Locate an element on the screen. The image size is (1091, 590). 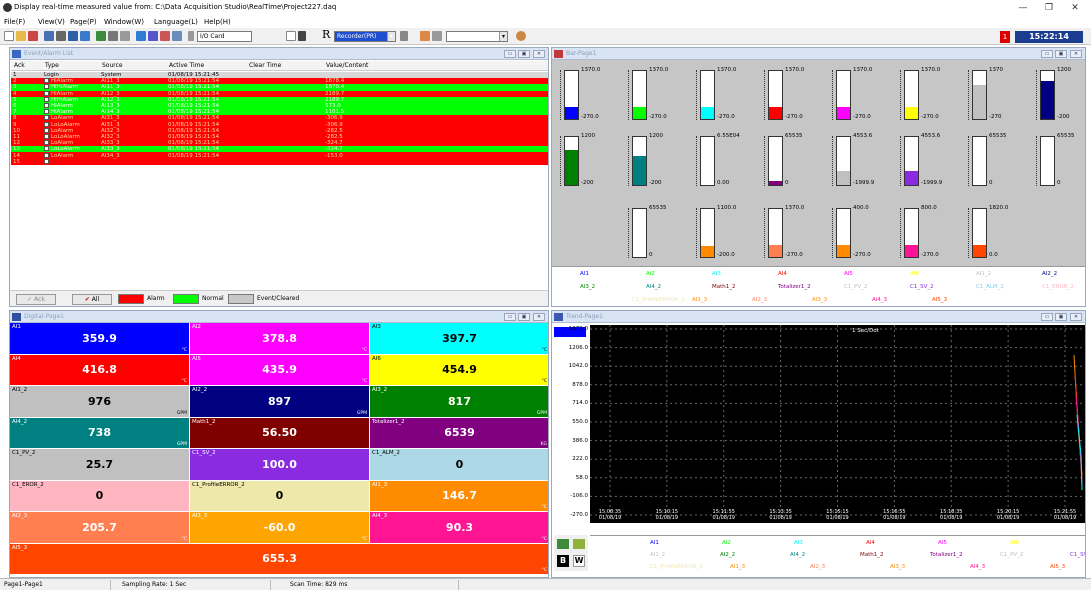
grid-icon is located at coordinates (73, 36).